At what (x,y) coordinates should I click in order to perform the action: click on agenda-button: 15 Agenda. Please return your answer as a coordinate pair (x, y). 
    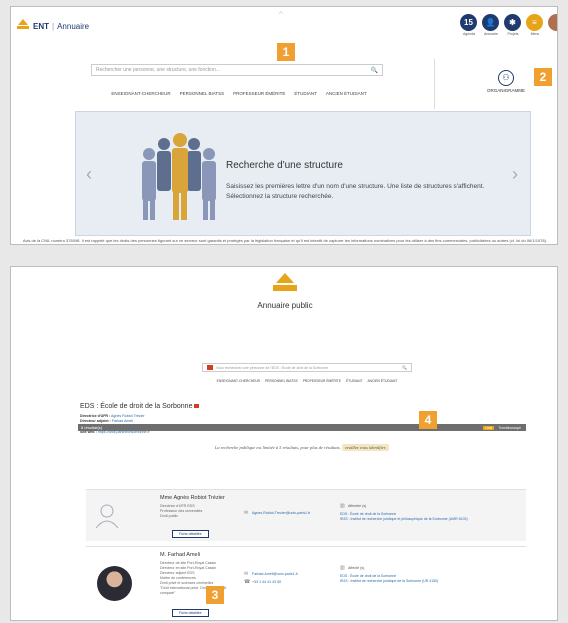
    Looking at the image, I should click on (469, 25).